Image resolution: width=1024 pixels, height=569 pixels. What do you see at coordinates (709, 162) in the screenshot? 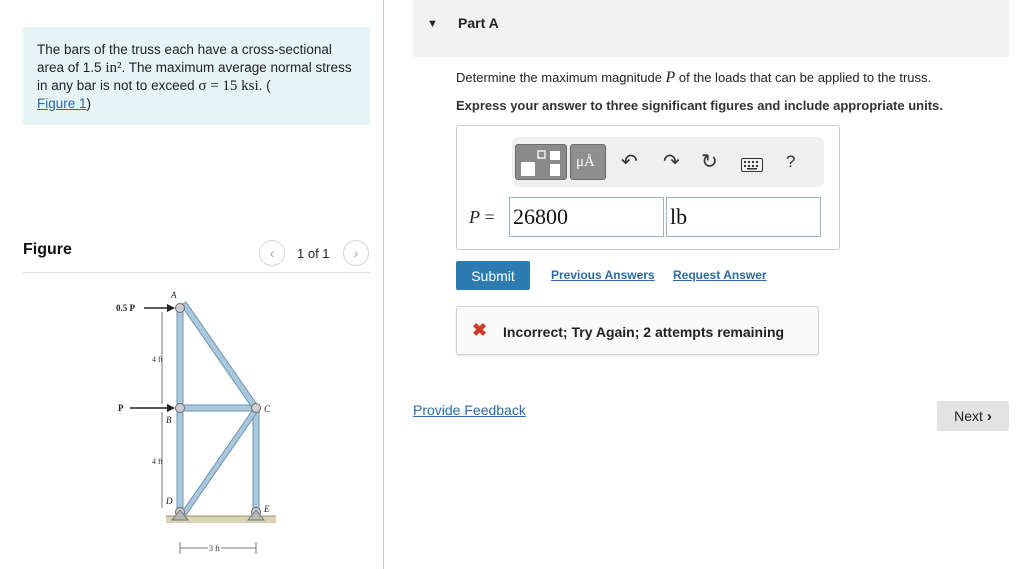
I see `reset-icon: ↻` at bounding box center [709, 162].